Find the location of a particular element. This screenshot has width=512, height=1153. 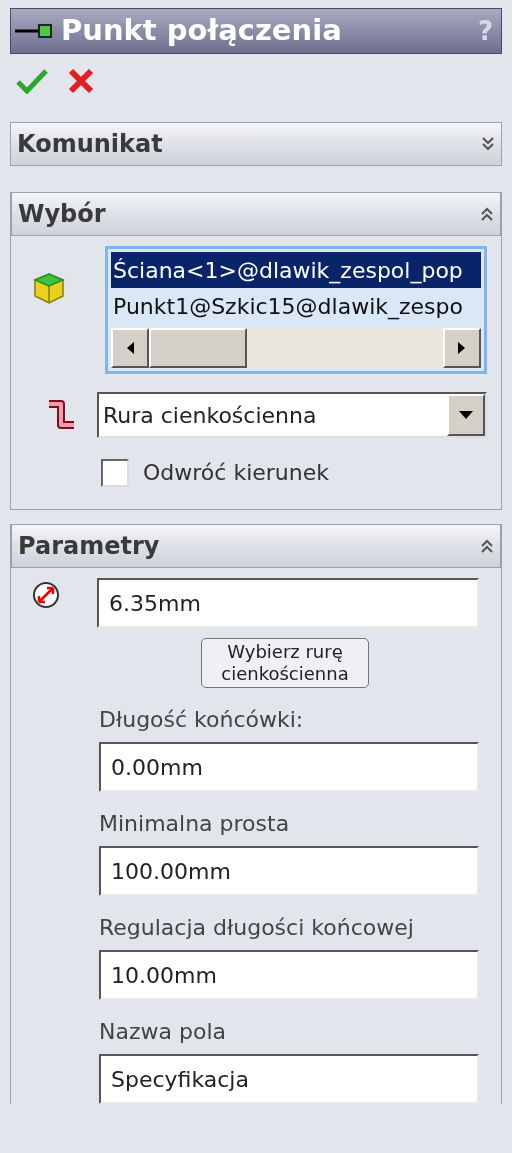

selection-list: Ściana<1>@dlawik_zespol_pop Punkt1@Szkic15@dlawik_zespo is located at coordinates (296, 310).